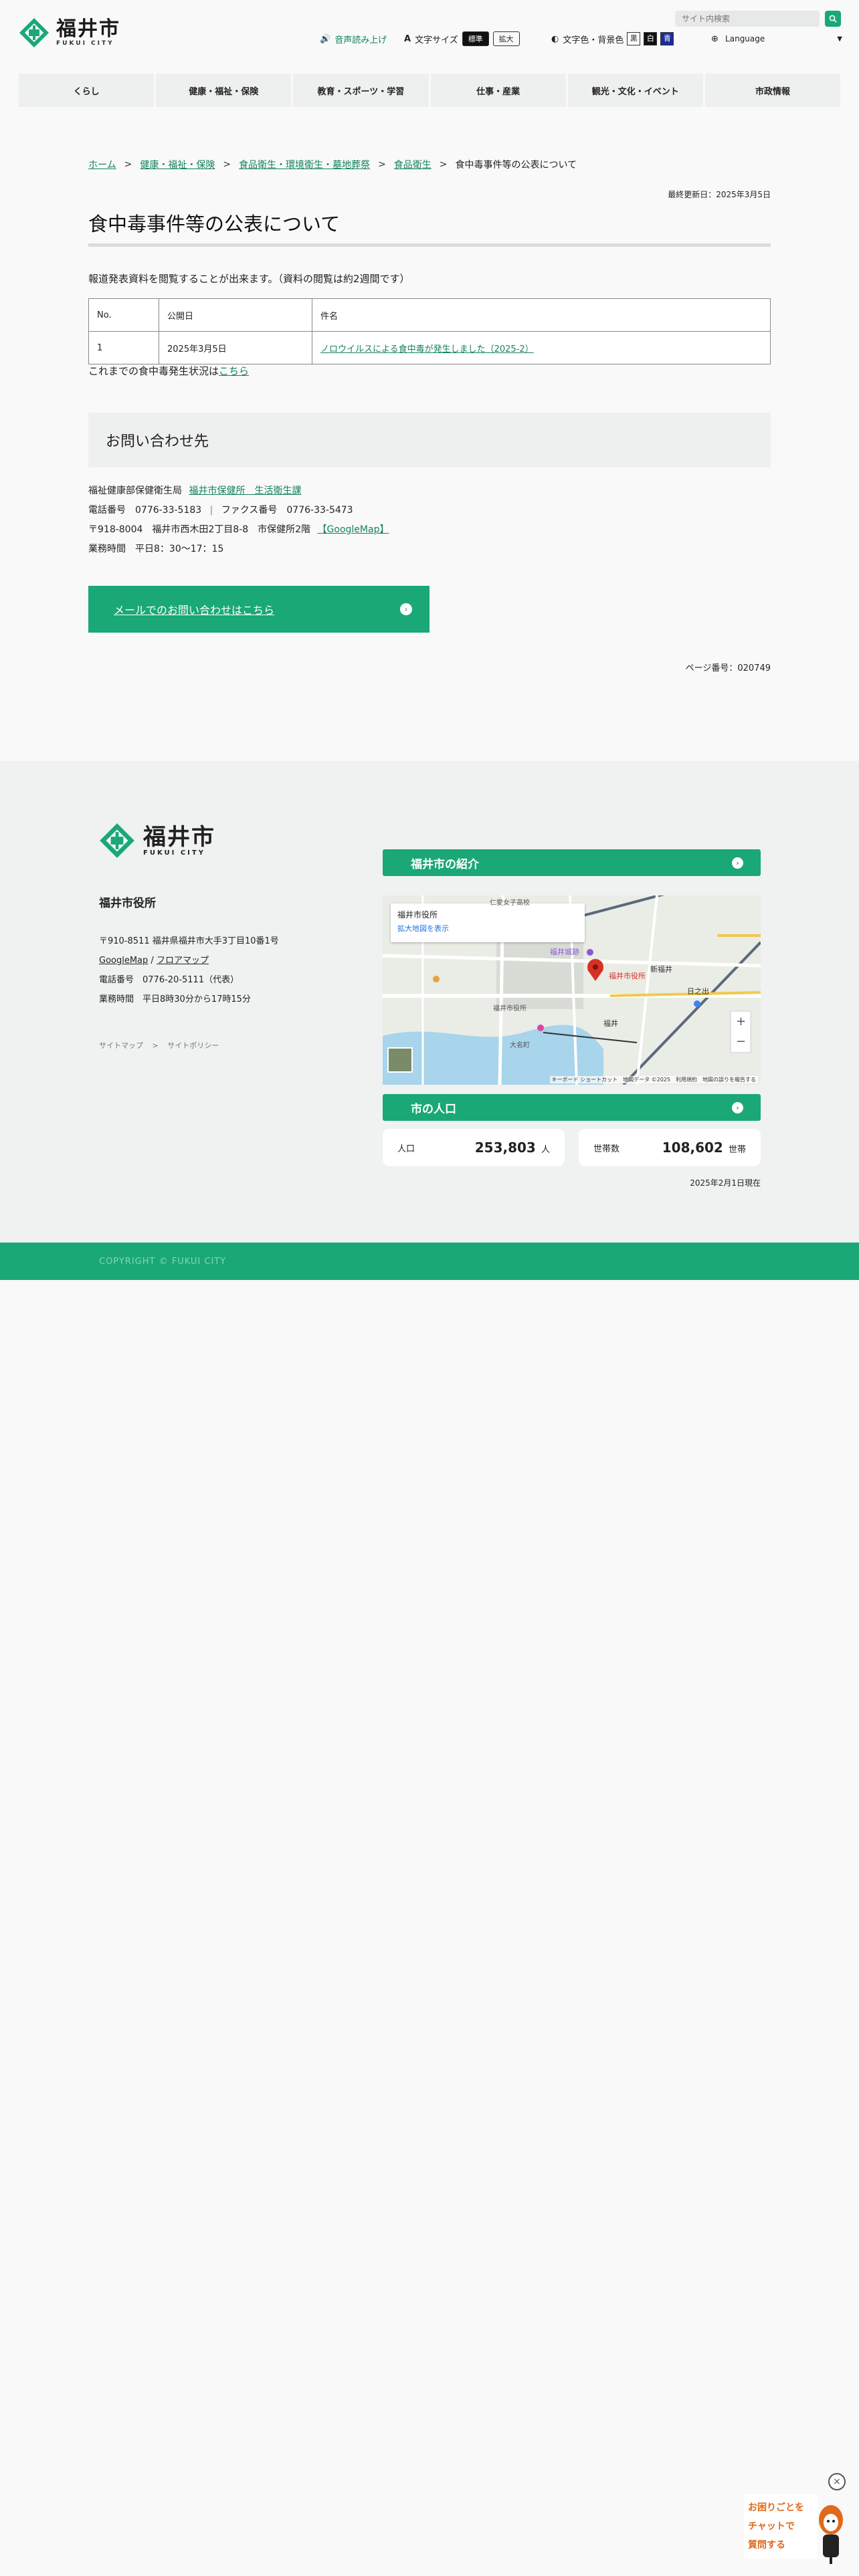  Describe the element at coordinates (189, 941) in the screenshot. I see `footer-address: 〒910-8511 福井県福井市大手3丁目10番1号` at that location.